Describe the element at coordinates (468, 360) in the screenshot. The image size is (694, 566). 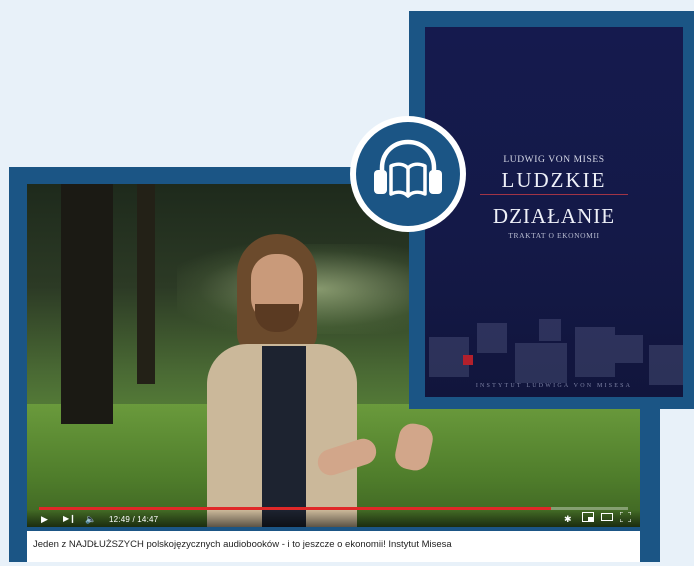
I see `decorative-square-red` at that location.